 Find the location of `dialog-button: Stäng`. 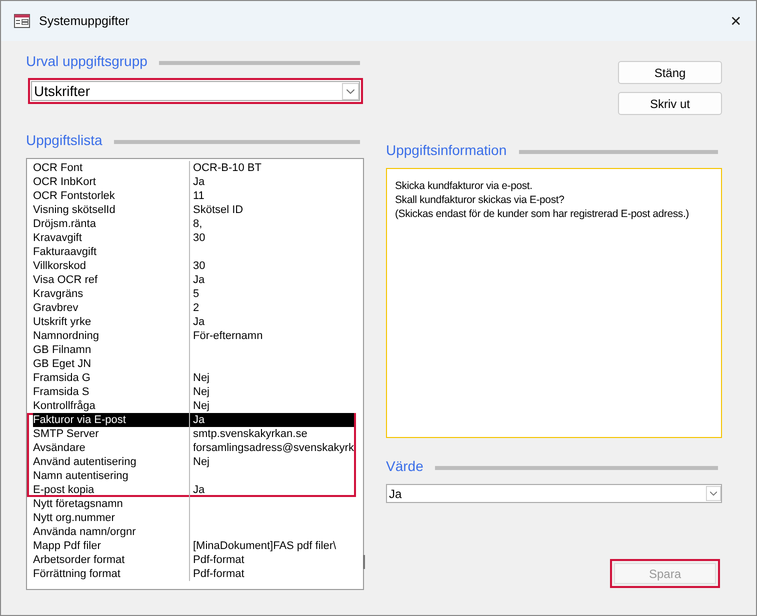

dialog-button: Stäng is located at coordinates (670, 72).